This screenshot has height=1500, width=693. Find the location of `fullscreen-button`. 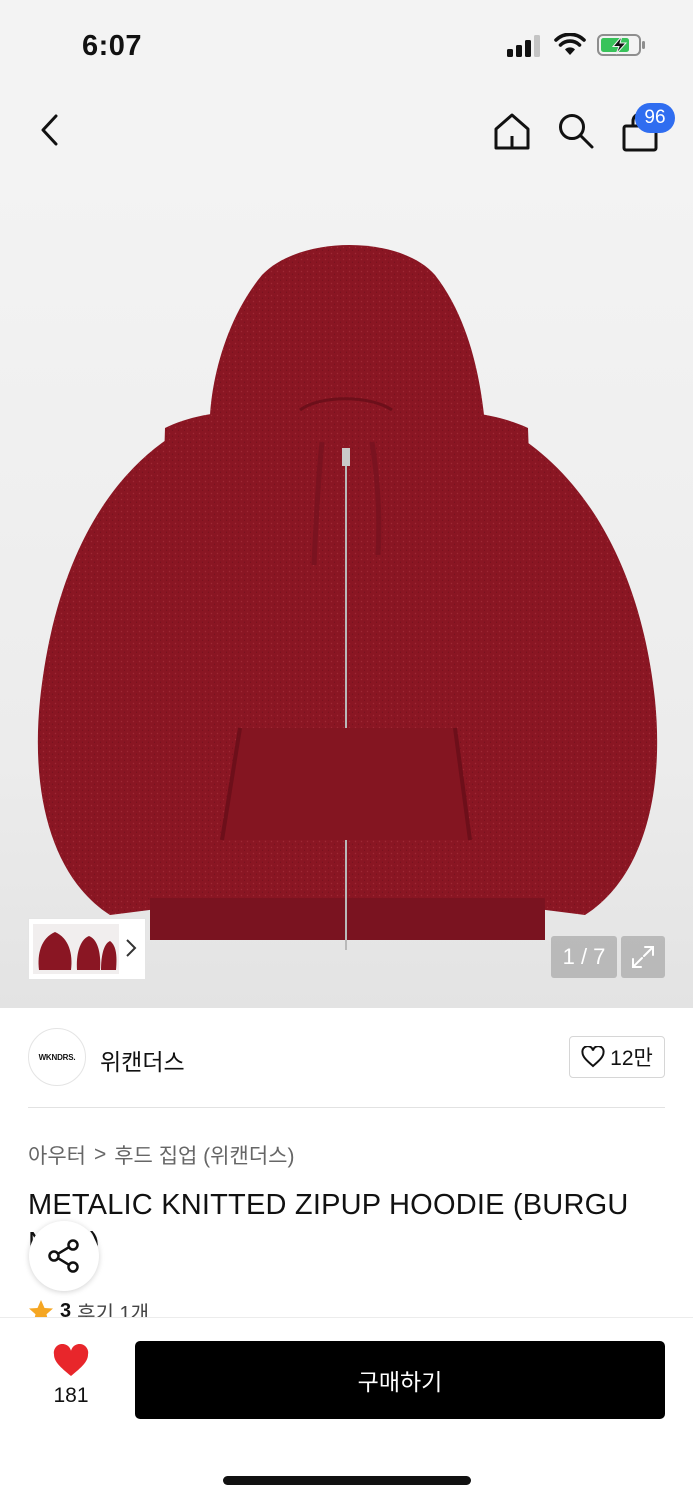

fullscreen-button is located at coordinates (643, 957).